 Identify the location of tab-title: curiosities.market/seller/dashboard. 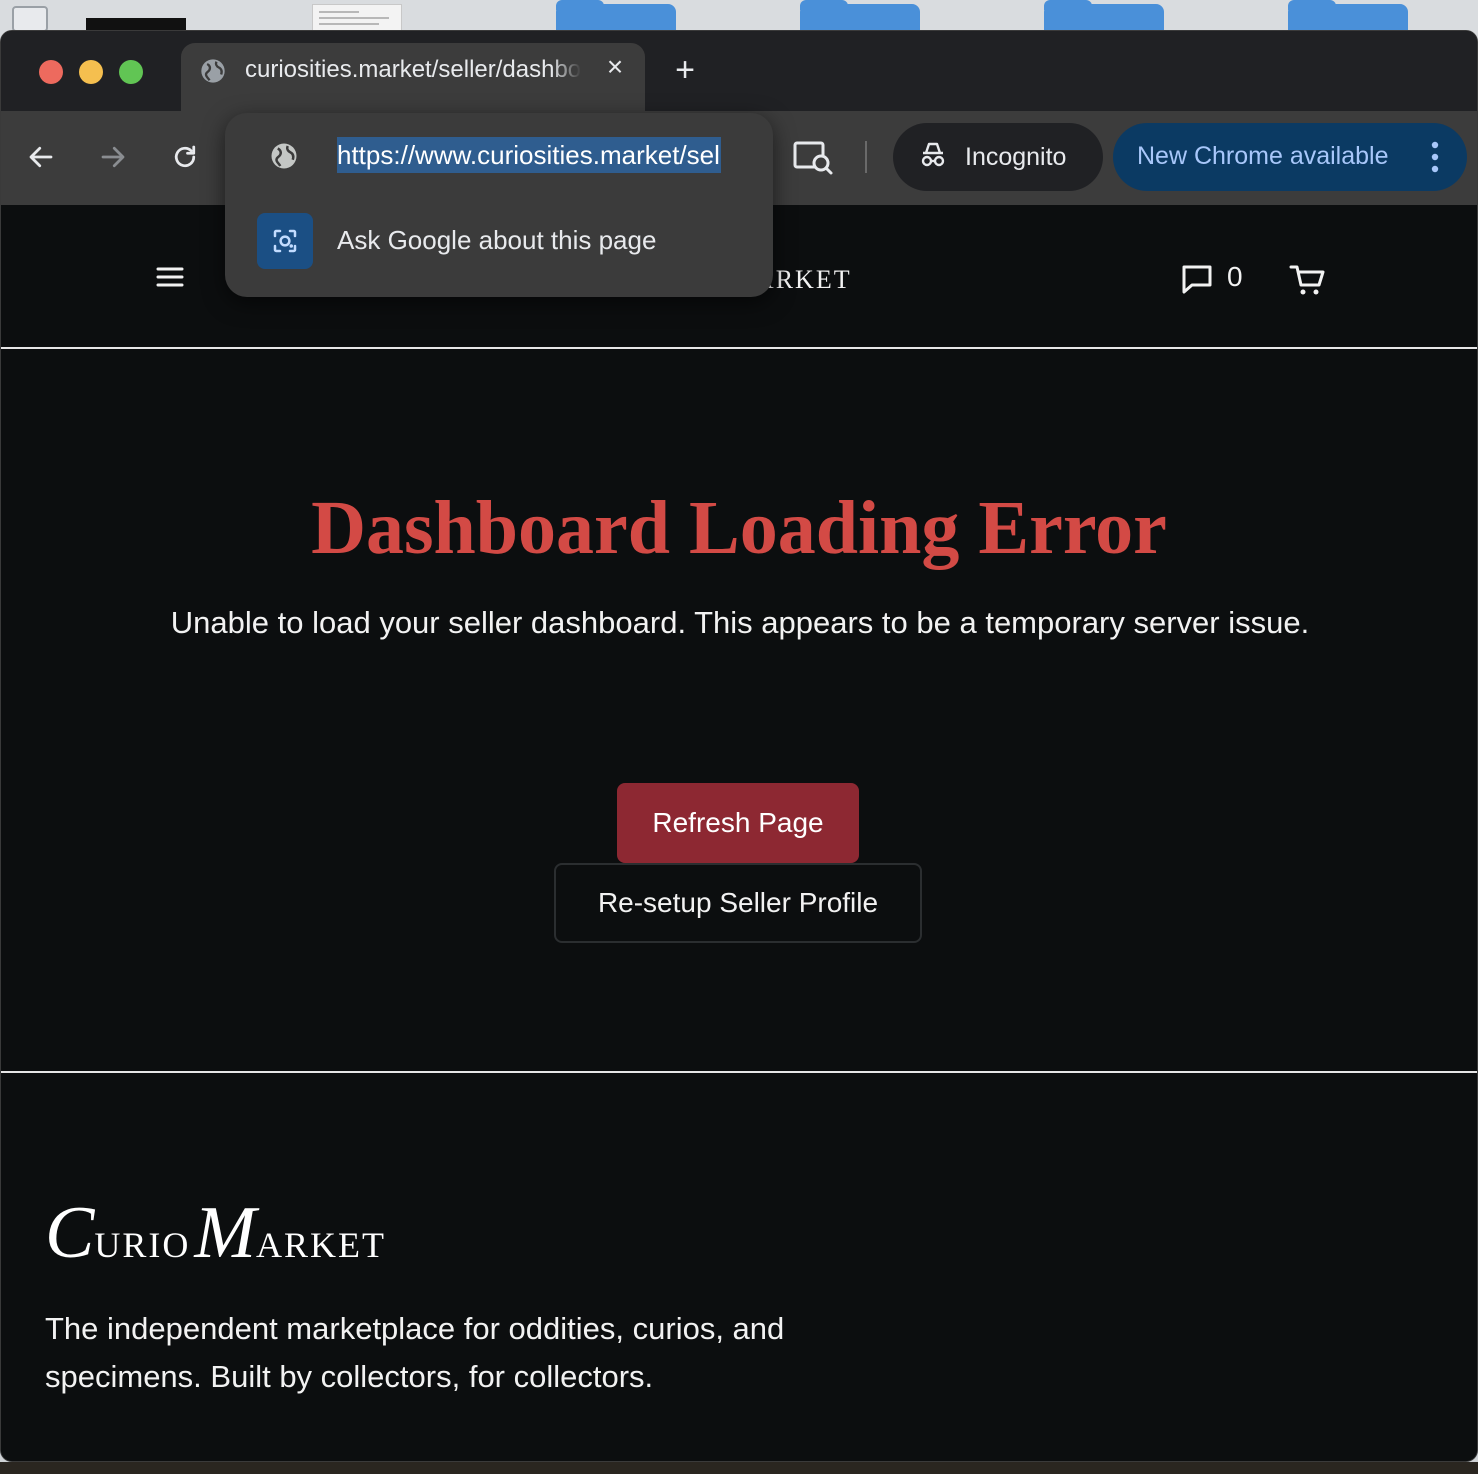
(413, 70).